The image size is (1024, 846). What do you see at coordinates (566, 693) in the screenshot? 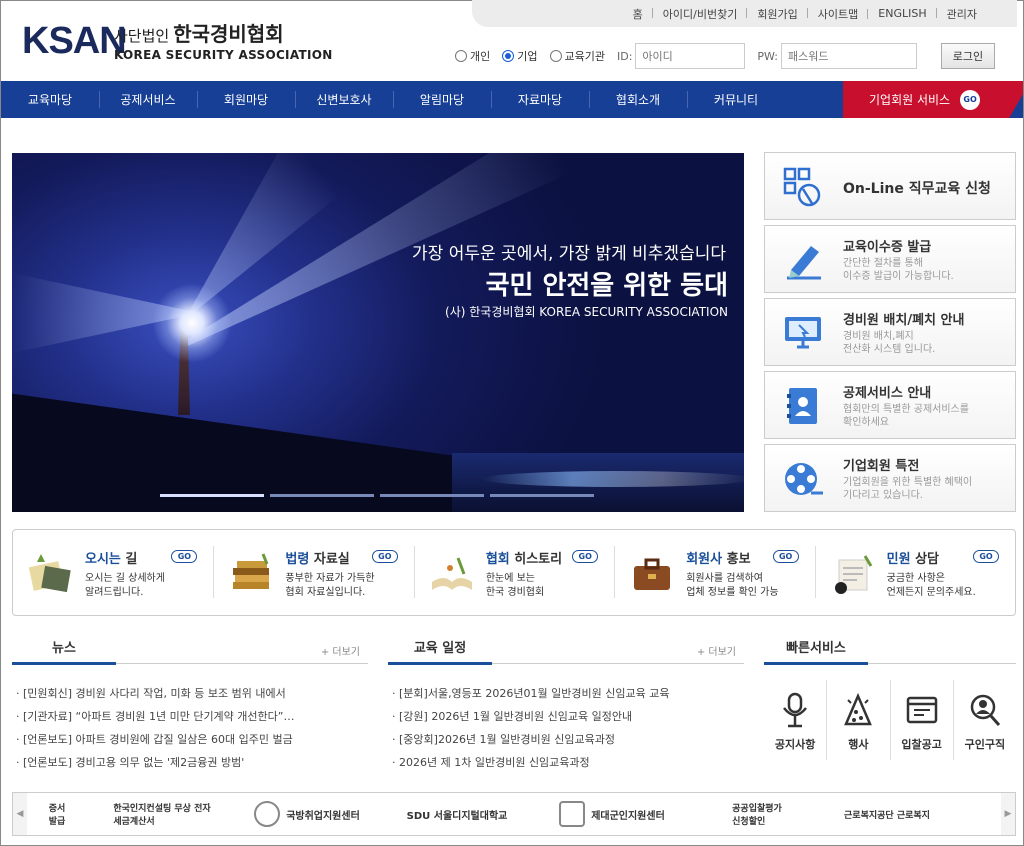
I see `list-item: [분회]서울,영등포 2026년01월 일반경비원 신임교육 교육` at bounding box center [566, 693].